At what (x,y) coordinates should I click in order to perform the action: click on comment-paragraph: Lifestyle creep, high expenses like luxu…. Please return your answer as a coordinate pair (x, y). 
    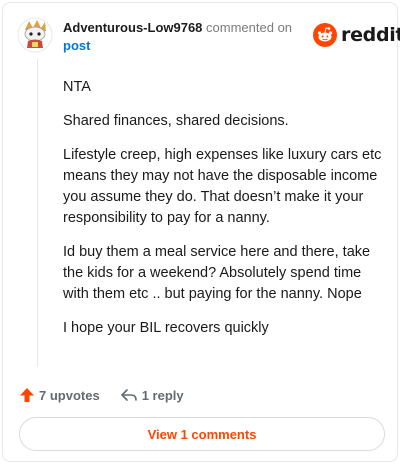
    Looking at the image, I should click on (222, 186).